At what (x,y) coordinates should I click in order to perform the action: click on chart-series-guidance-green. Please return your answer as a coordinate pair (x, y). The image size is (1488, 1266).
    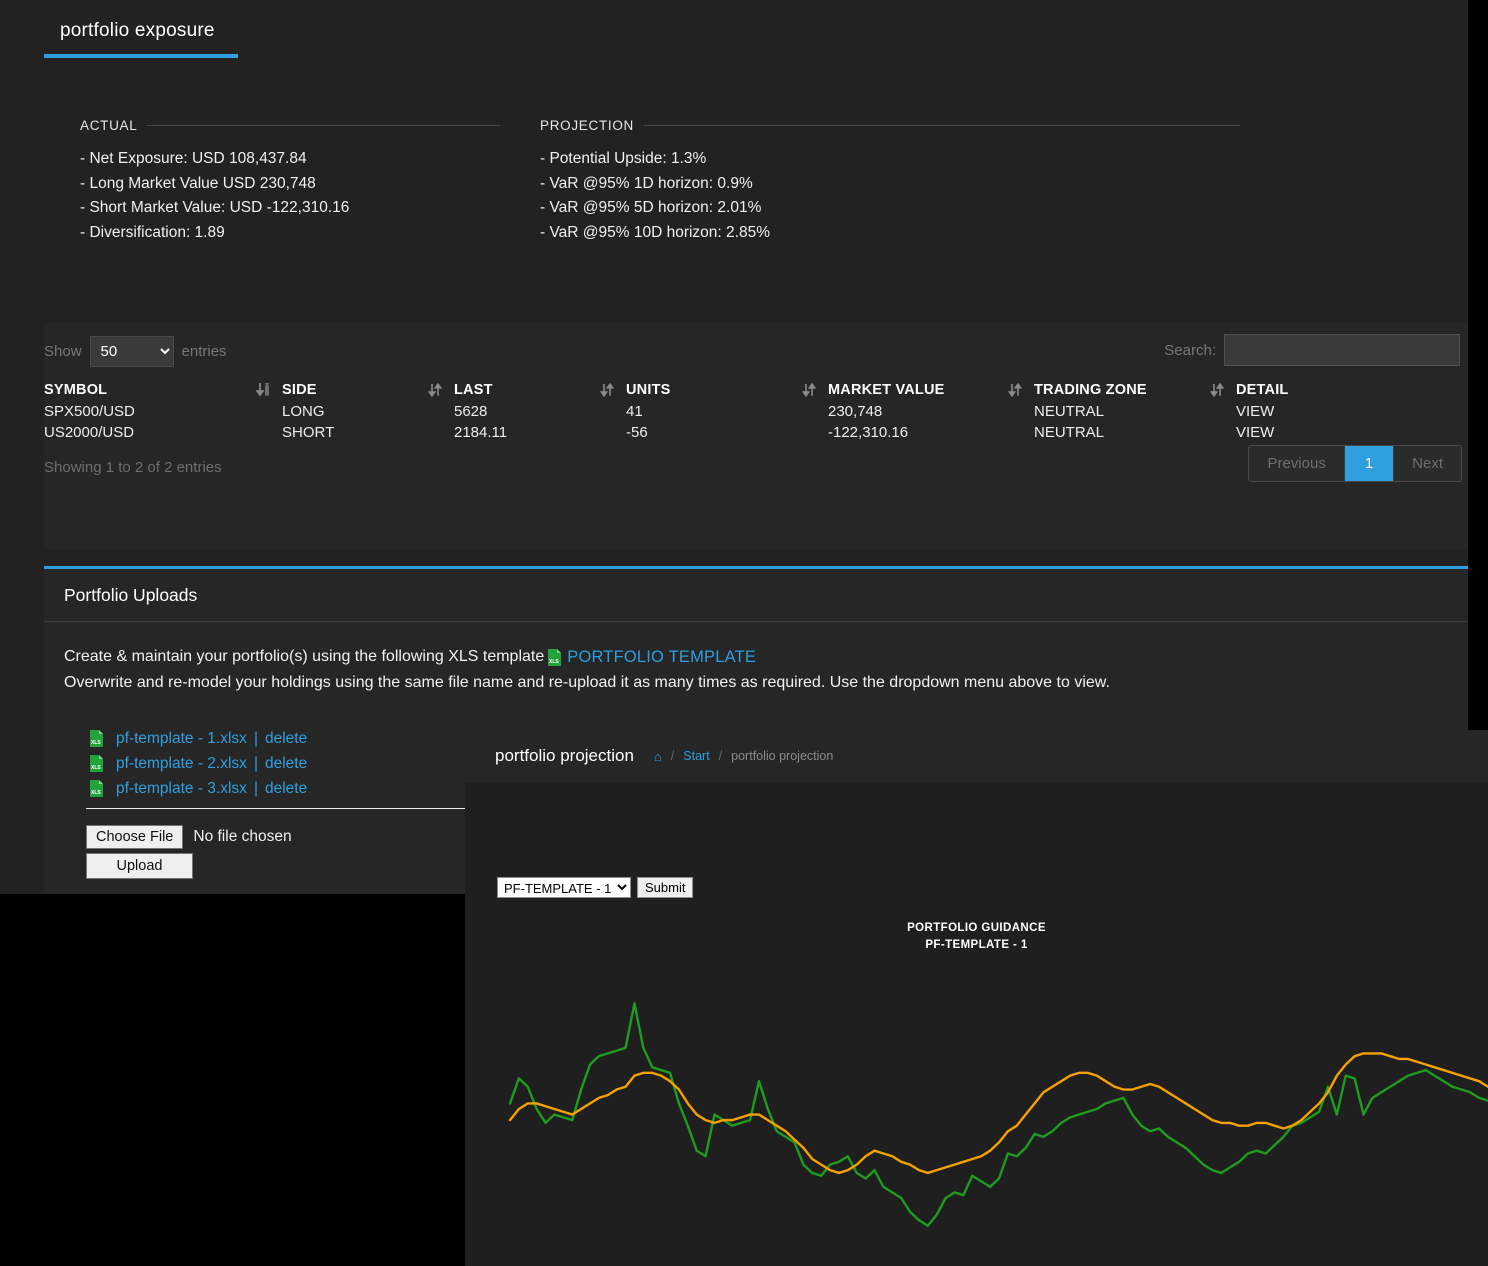
    Looking at the image, I should click on (998, 1114).